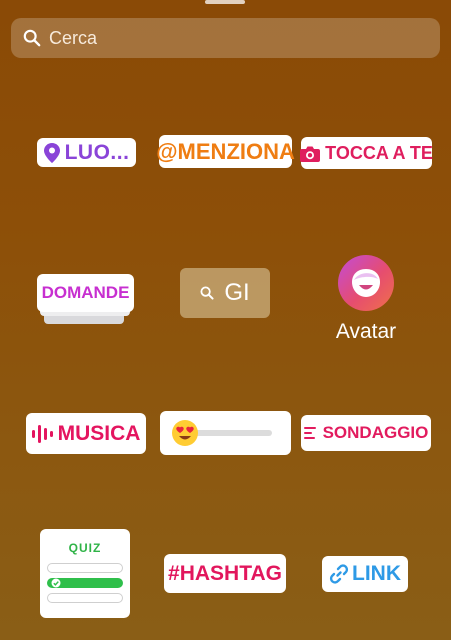 The image size is (451, 640). I want to click on gif-sticker-label: GI, so click(237, 292).